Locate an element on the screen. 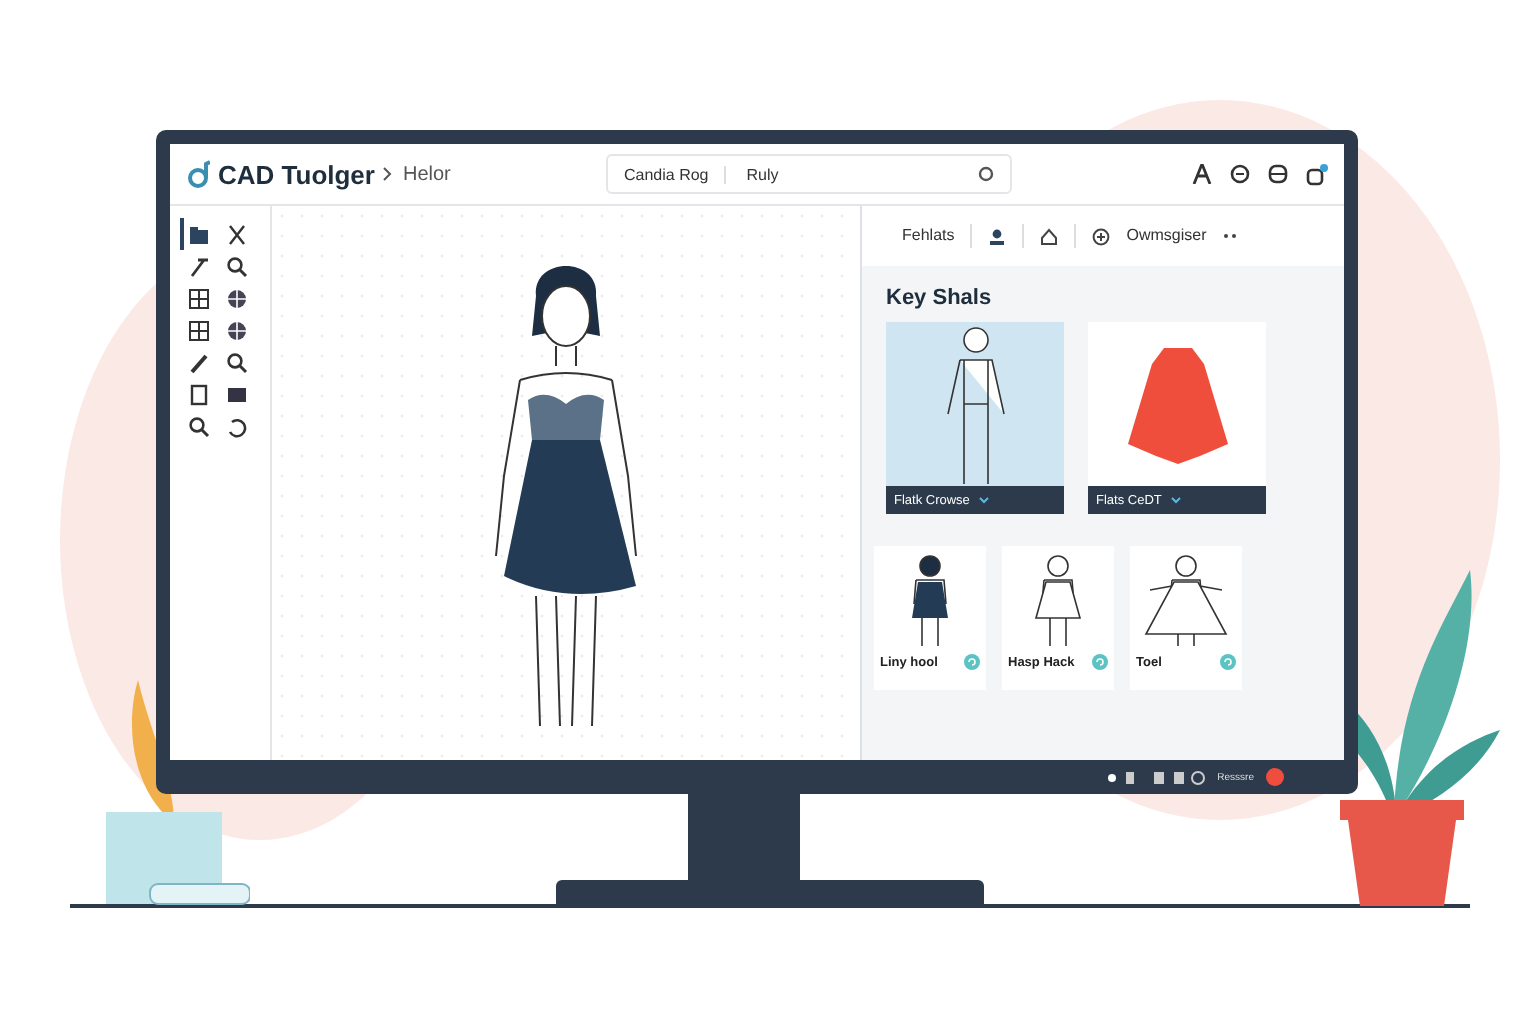 The width and height of the screenshot is (1536, 1024). logo-icon is located at coordinates (198, 174).